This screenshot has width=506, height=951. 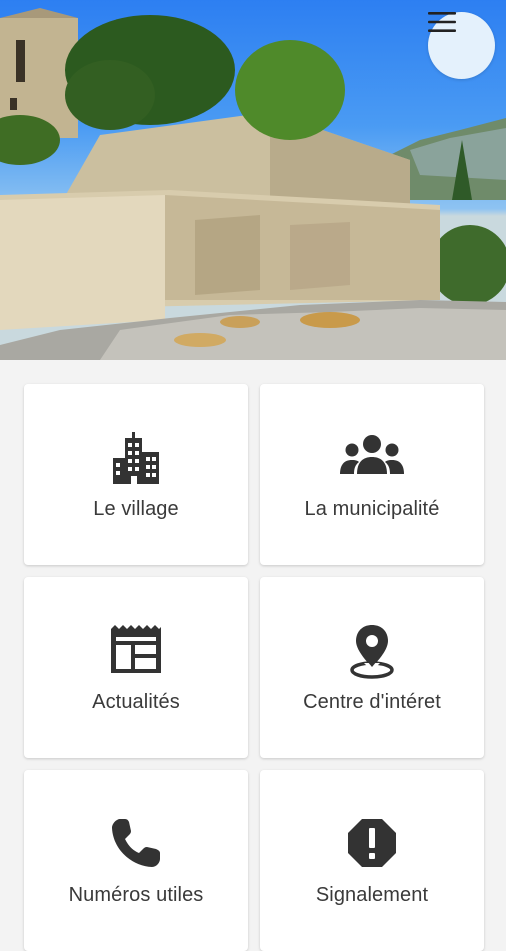 I want to click on phone-icon, so click(x=136, y=843).